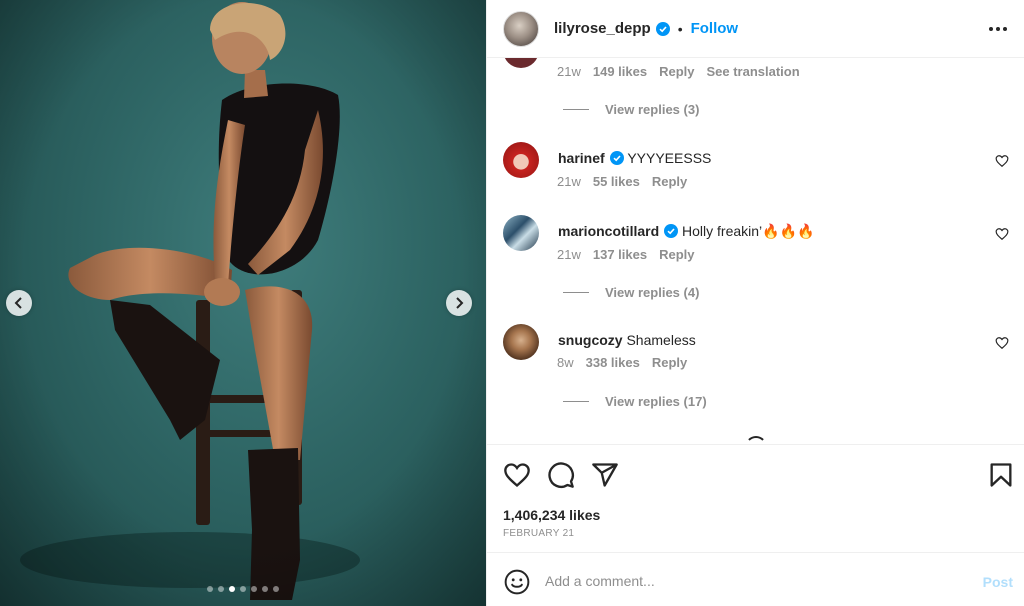 This screenshot has height=606, width=1024. I want to click on comment-likes: 137 likes, so click(620, 254).